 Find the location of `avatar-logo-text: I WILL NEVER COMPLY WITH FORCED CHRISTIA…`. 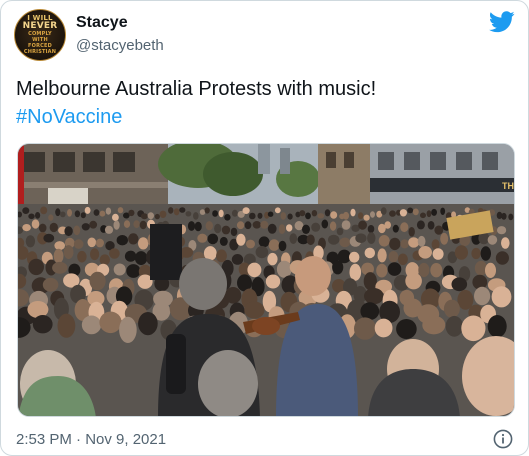

avatar-logo-text: I WILL NEVER COMPLY WITH FORCED CHRISTIA… is located at coordinates (40, 35).